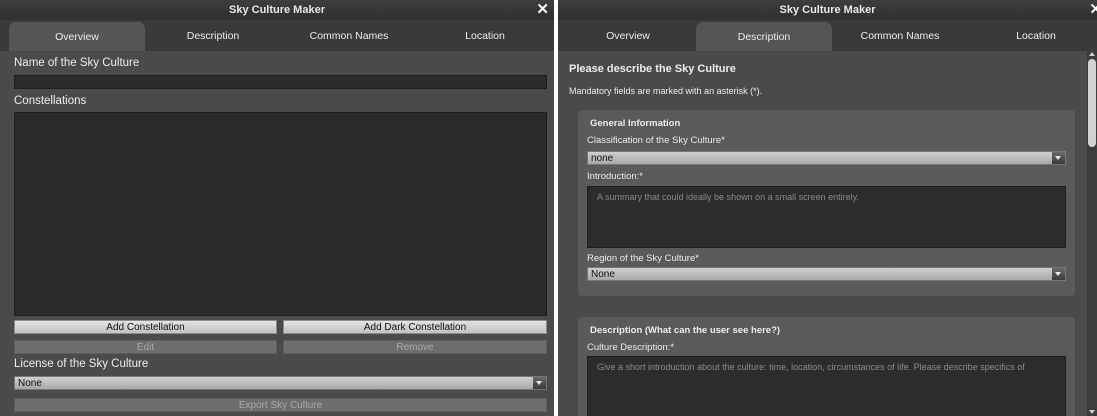 The width and height of the screenshot is (1097, 416). I want to click on culture-description-label: Culture Description:*, so click(631, 347).